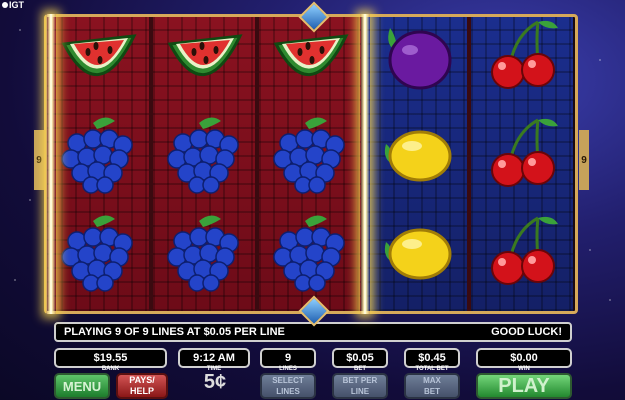 The width and height of the screenshot is (625, 400). I want to click on lines-label: LINES, so click(288, 369).